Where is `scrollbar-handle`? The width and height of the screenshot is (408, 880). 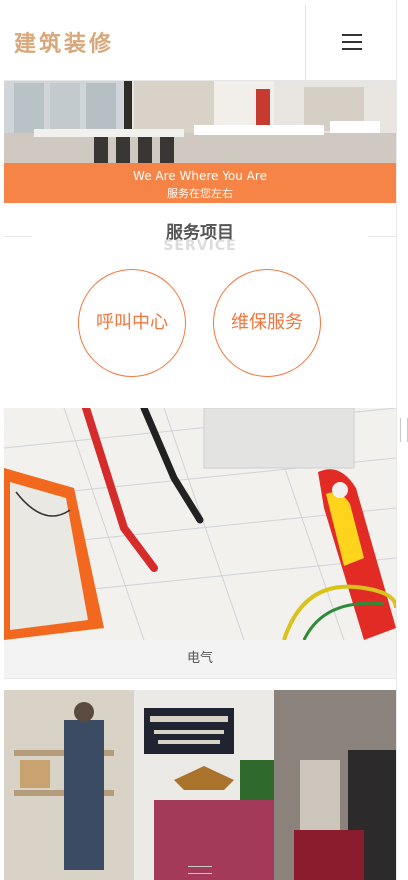 scrollbar-handle is located at coordinates (404, 430).